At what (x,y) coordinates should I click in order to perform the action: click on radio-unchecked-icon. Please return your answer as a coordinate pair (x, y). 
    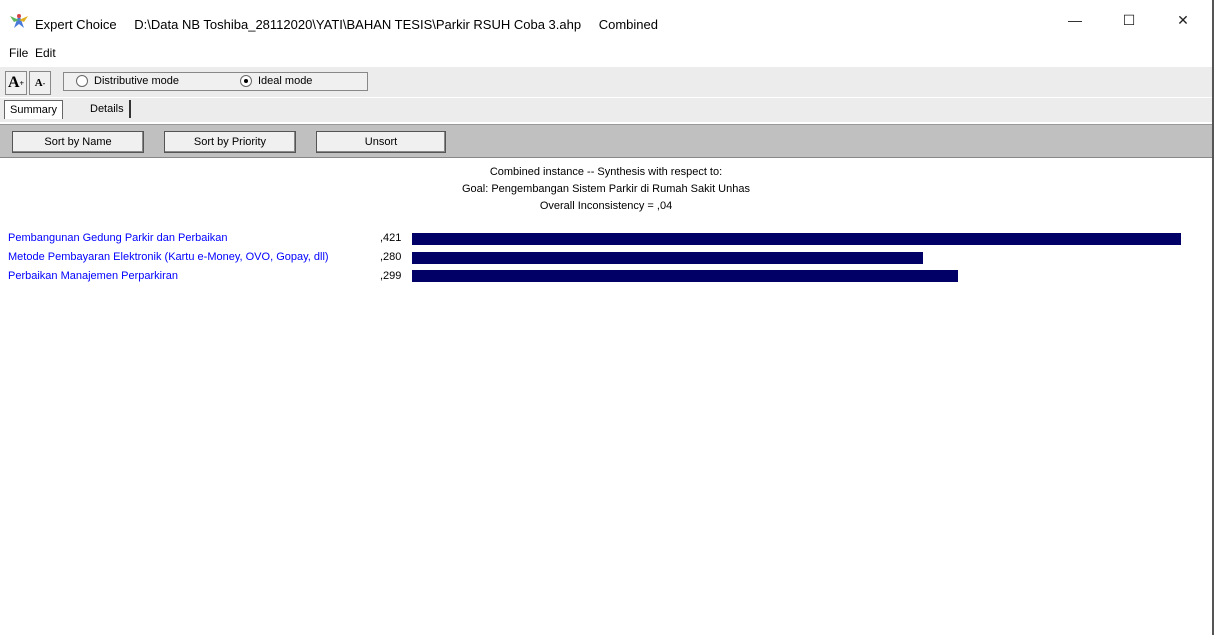
    Looking at the image, I should click on (82, 81).